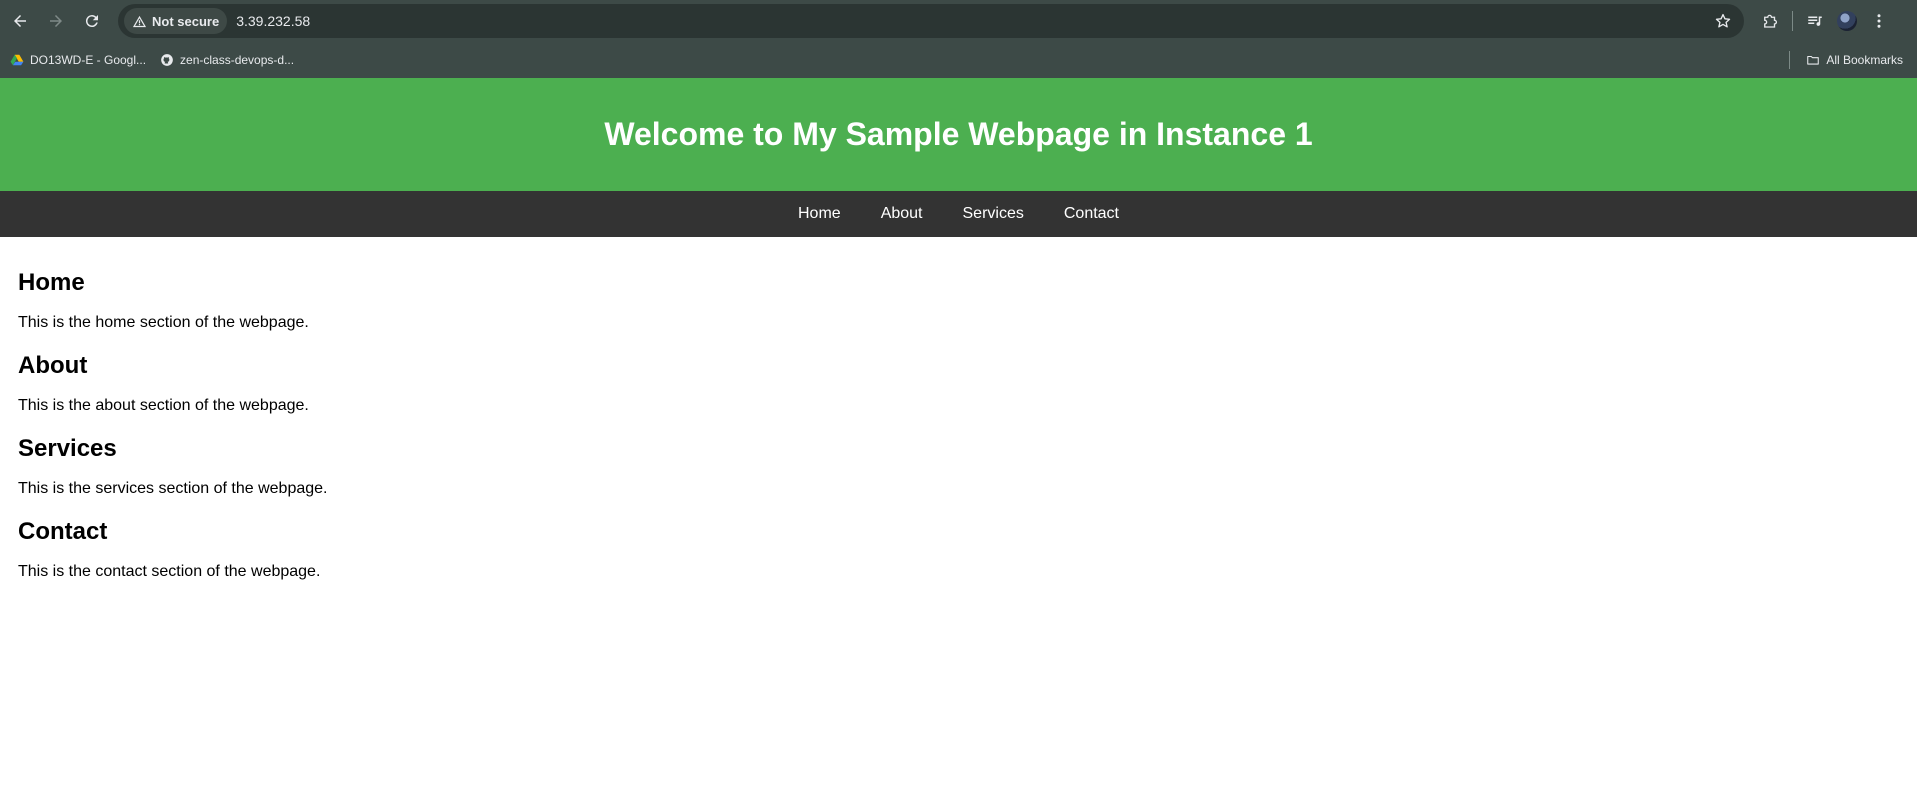  I want to click on section-heading: About, so click(53, 365).